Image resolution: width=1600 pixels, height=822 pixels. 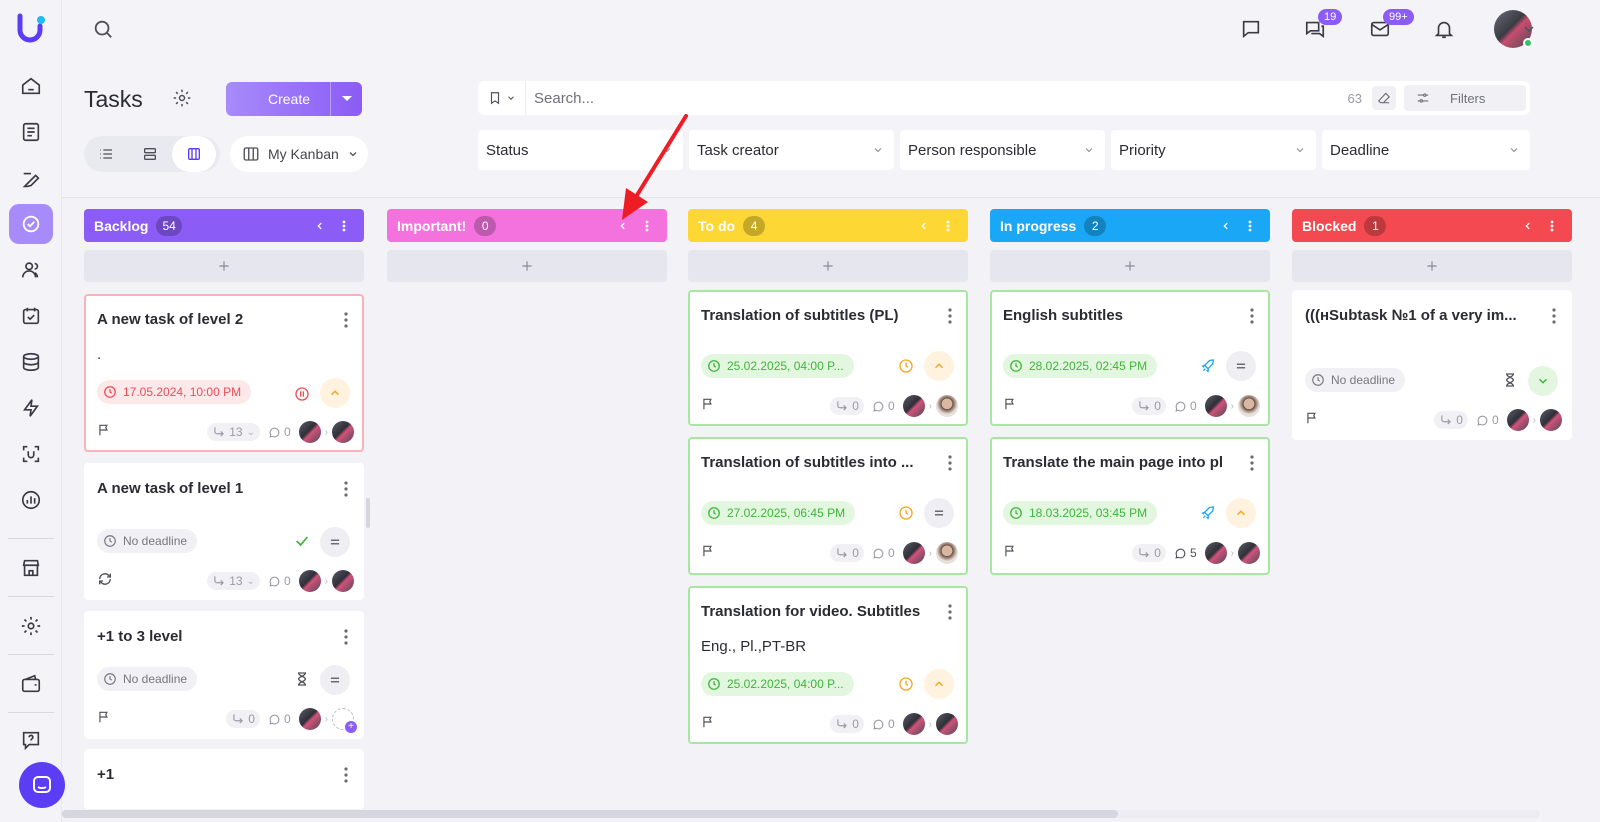 I want to click on subtasks-count: 13 ⌄, so click(x=233, y=432).